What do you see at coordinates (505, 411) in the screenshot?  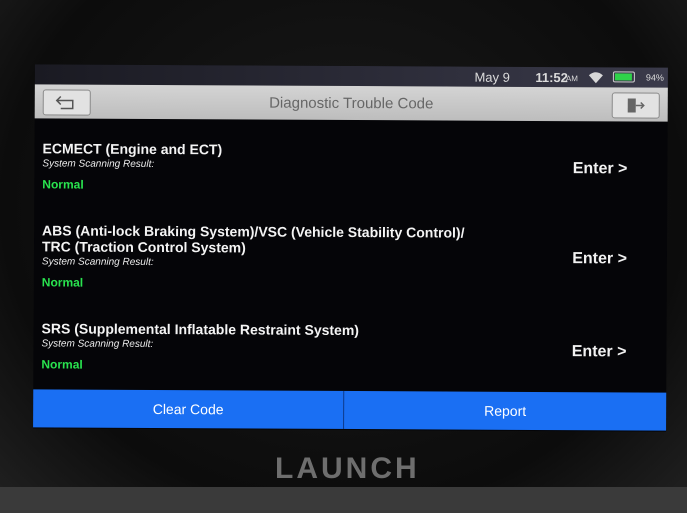 I see `report-button: Report` at bounding box center [505, 411].